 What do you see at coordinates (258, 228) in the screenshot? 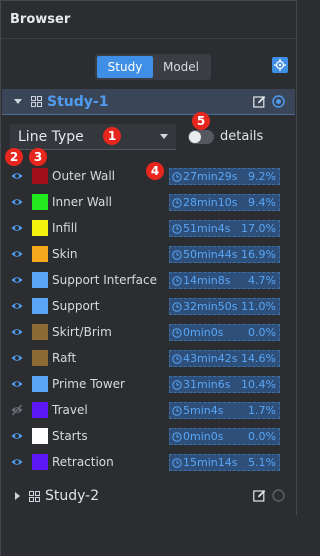
I see `feature-percent: 17.0%` at bounding box center [258, 228].